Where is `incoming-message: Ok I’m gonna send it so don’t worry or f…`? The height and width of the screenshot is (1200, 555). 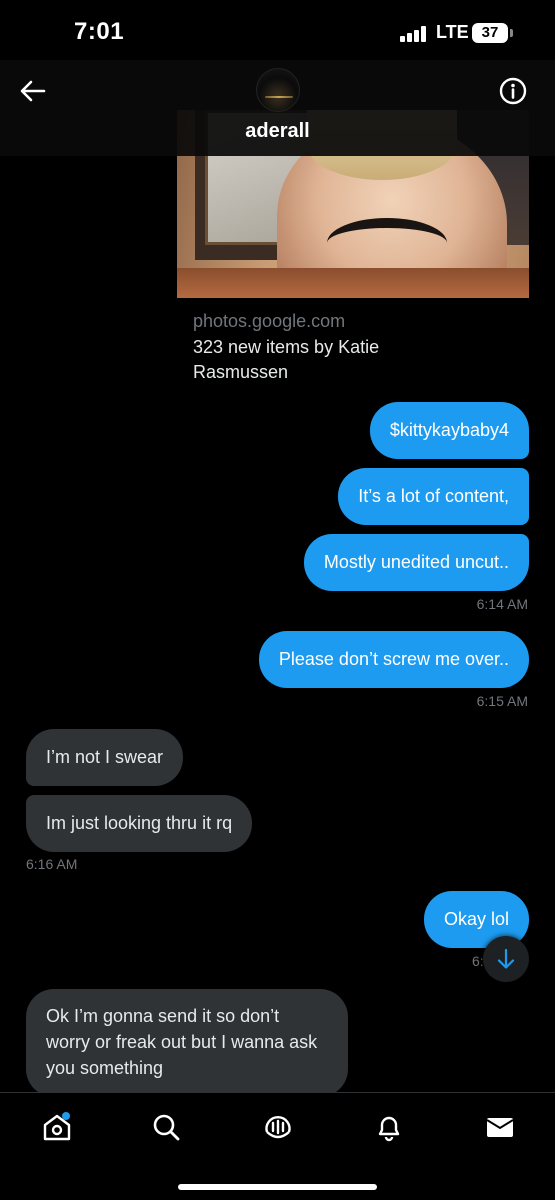 incoming-message: Ok I’m gonna send it so don’t worry or f… is located at coordinates (187, 1043).